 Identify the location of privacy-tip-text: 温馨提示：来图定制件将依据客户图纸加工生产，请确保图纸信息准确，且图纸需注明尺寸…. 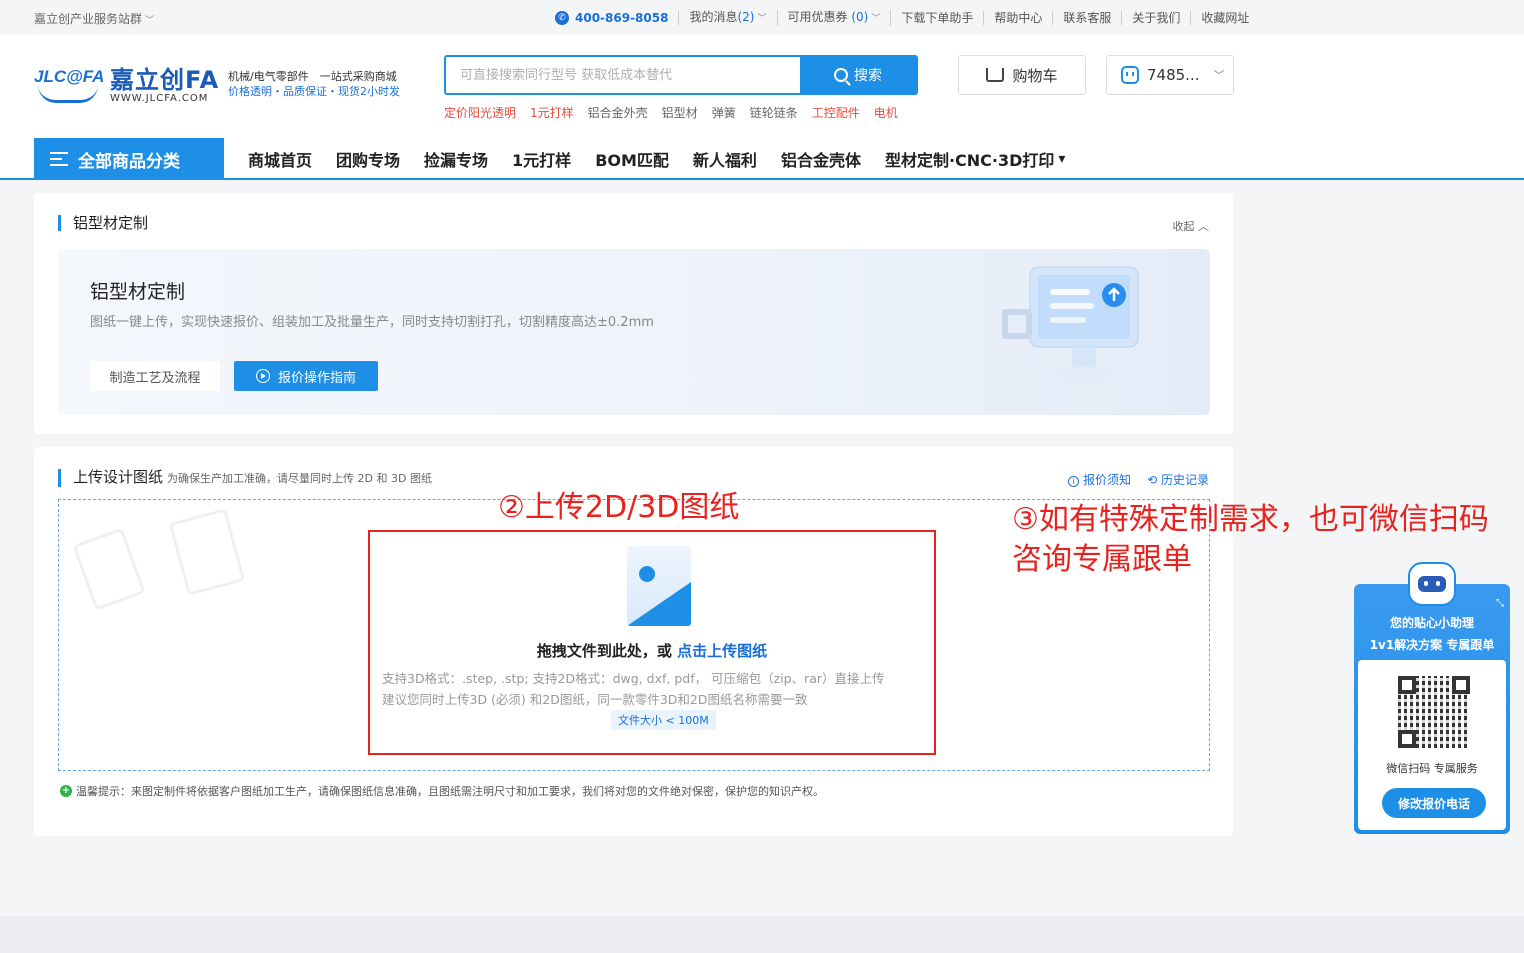
(450, 791).